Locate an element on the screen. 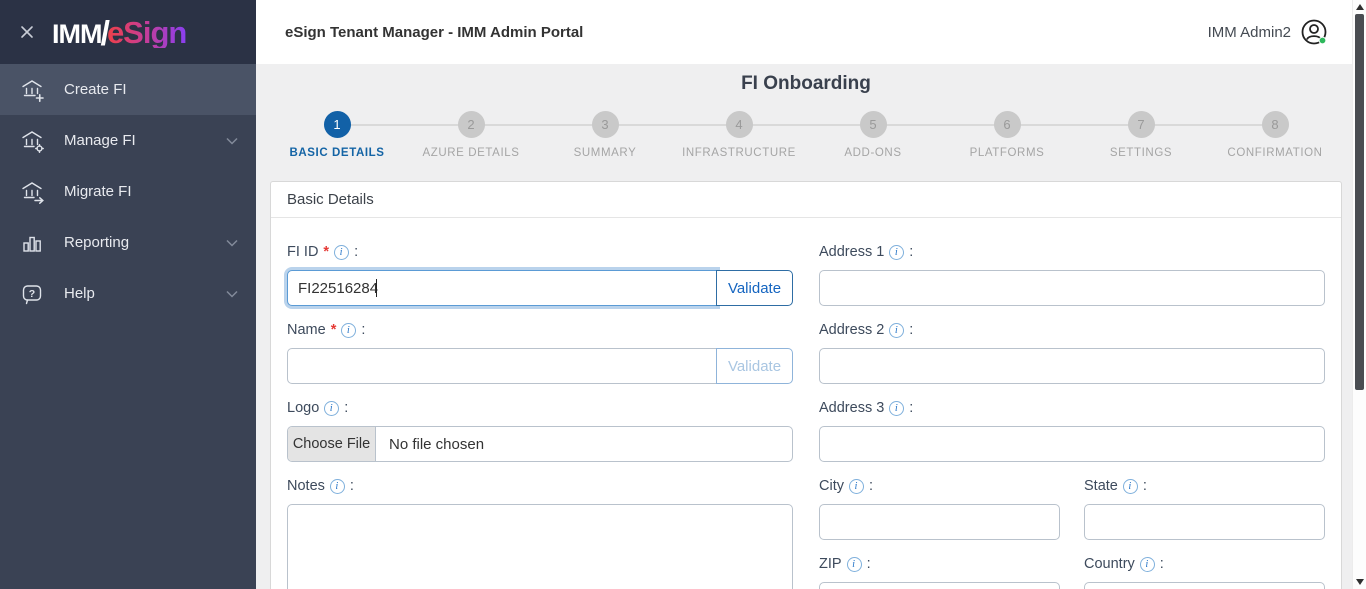 The height and width of the screenshot is (589, 1366). step-number: 6 is located at coordinates (1007, 124).